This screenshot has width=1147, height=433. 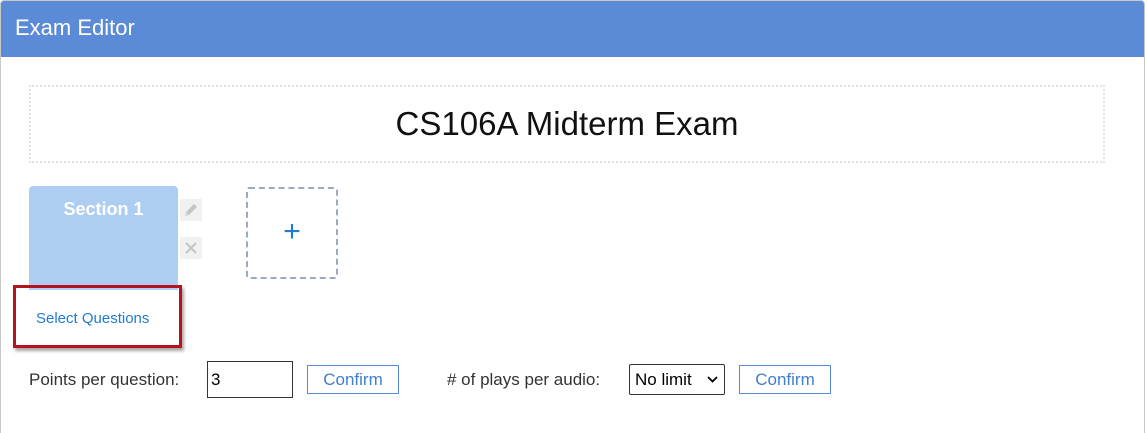 I want to click on section-tab-1: Section 1, so click(x=103, y=238).